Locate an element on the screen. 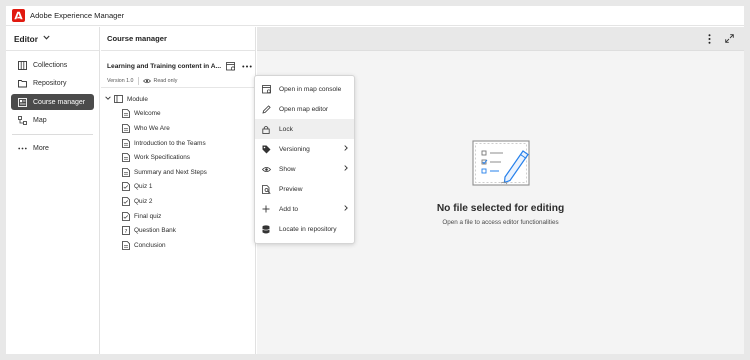  menu-item-add-to: Add to is located at coordinates (304, 209).